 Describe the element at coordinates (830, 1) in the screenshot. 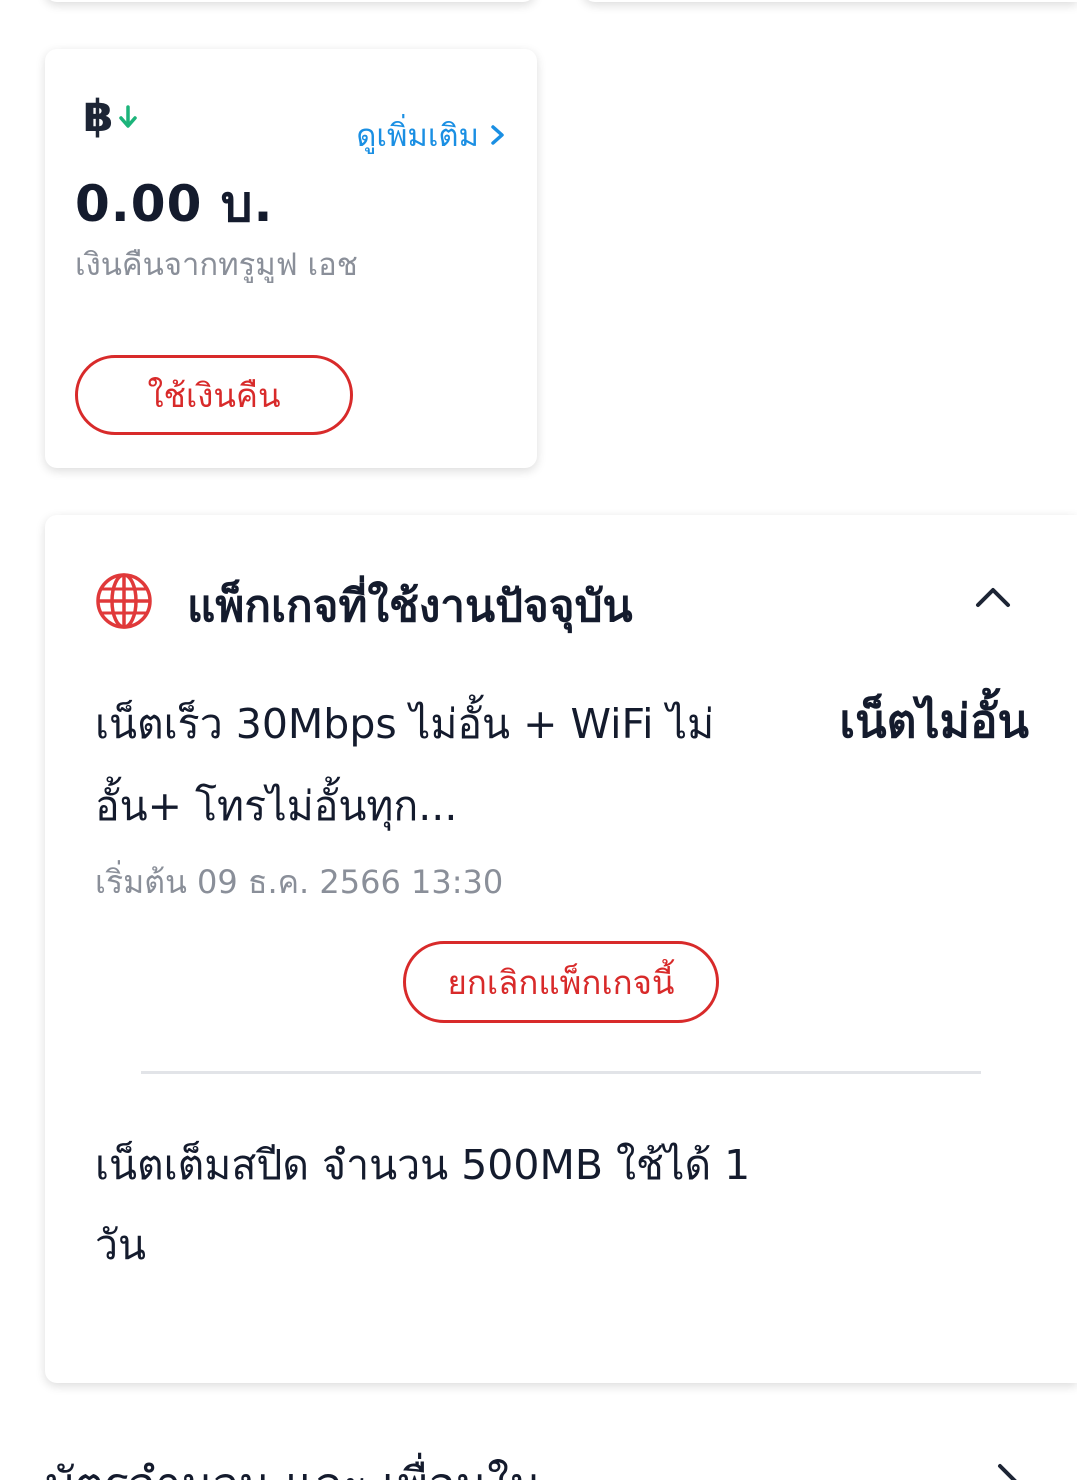

I see `previous-card-right` at that location.